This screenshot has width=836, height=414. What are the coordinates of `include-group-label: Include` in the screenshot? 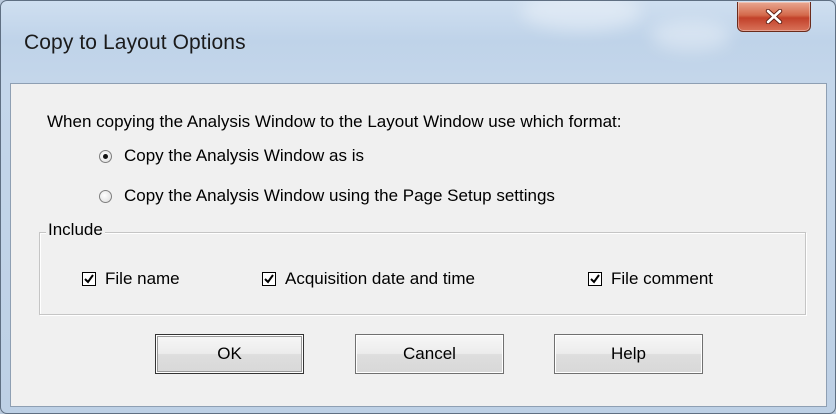 It's located at (75, 230).